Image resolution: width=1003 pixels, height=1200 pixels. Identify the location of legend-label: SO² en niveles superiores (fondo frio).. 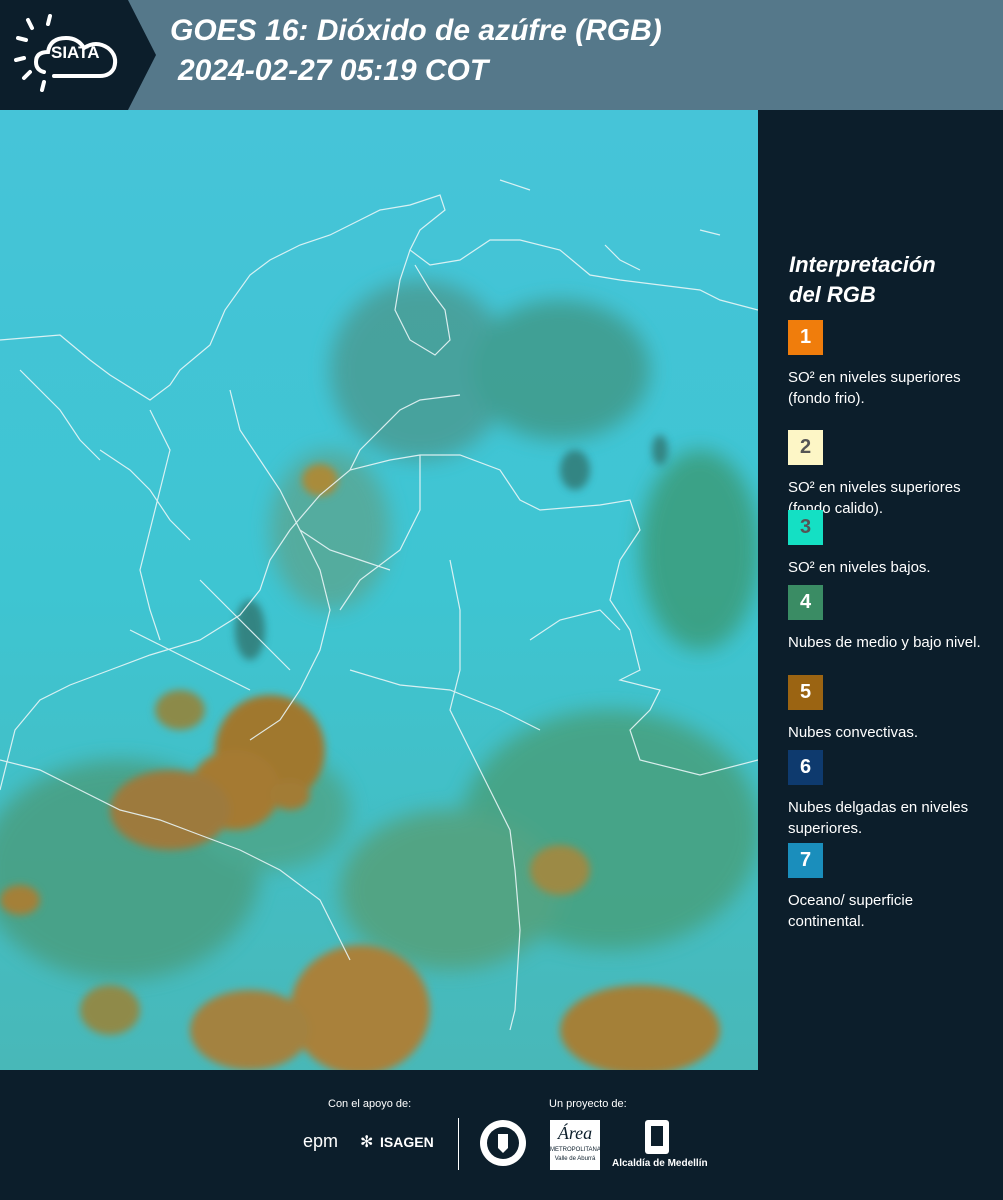
(874, 388).